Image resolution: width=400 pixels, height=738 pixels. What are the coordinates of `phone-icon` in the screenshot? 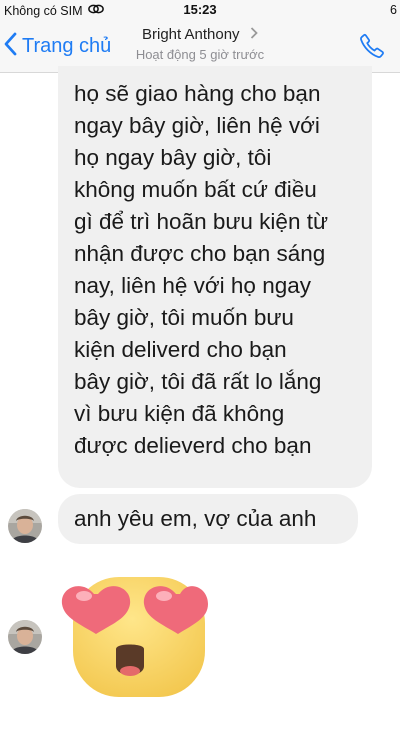 It's located at (372, 48).